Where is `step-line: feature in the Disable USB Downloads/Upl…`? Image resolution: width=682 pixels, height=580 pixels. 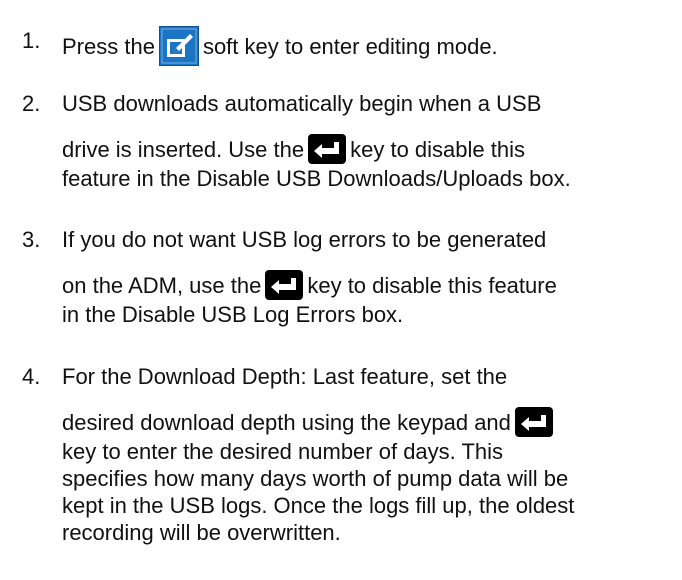 step-line: feature in the Disable USB Downloads/Upl… is located at coordinates (316, 178).